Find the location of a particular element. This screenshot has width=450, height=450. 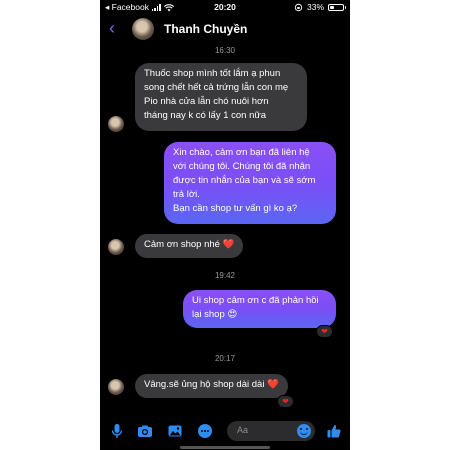

message-bubble-incoming: Vâng.sẽ ủng hộ shop dài dài ❤️ is located at coordinates (211, 386).